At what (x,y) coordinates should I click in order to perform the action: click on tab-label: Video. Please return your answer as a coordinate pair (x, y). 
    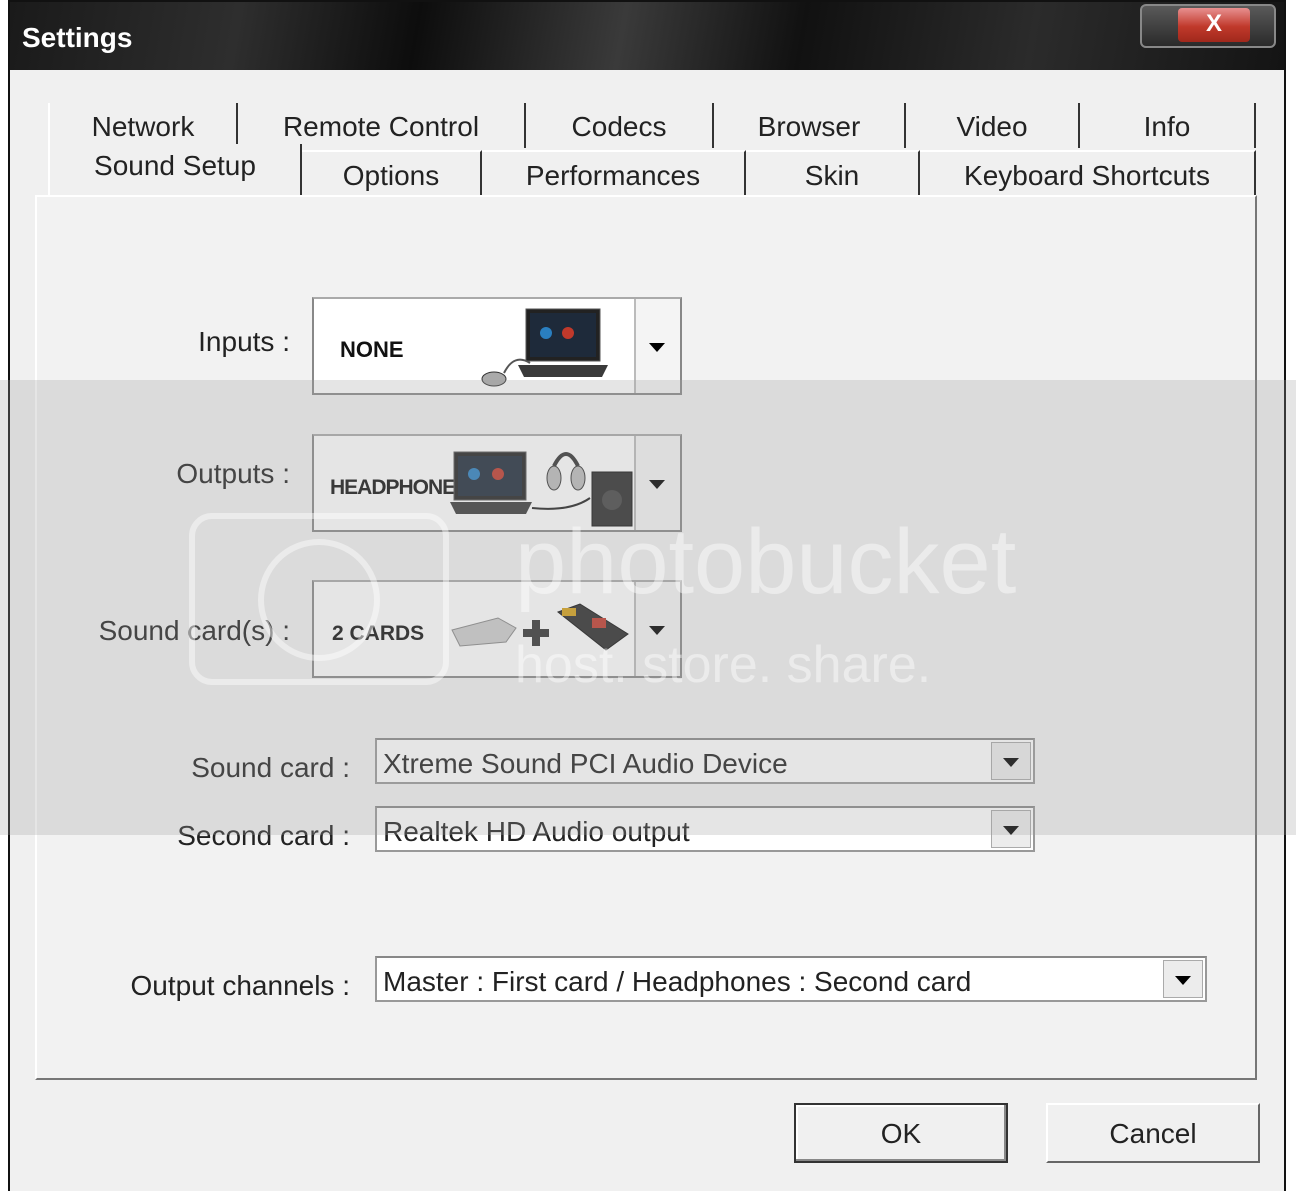
    Looking at the image, I should click on (992, 126).